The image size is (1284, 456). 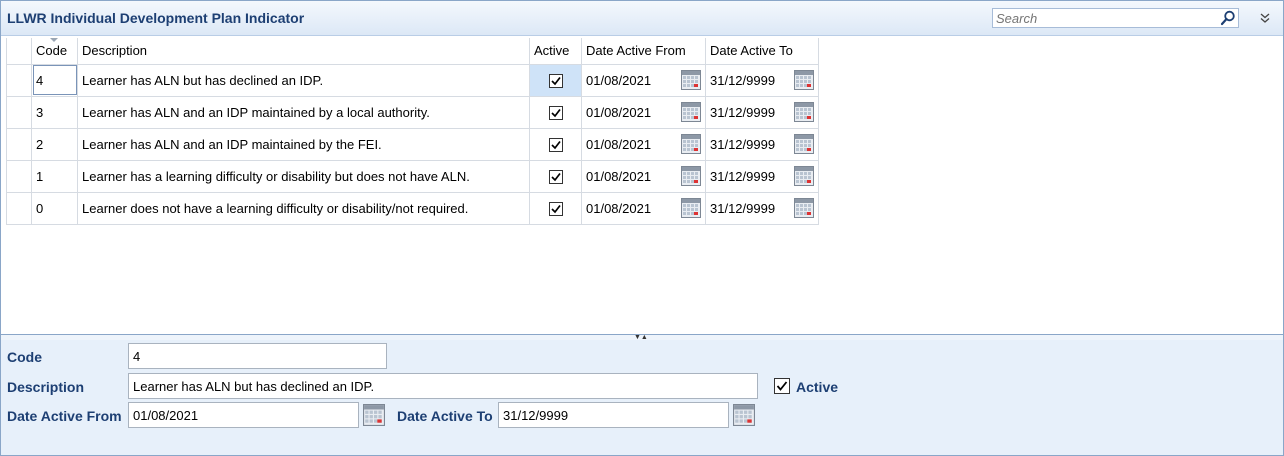 What do you see at coordinates (643, 51) in the screenshot?
I see `column-header-date-from: Date Active From` at bounding box center [643, 51].